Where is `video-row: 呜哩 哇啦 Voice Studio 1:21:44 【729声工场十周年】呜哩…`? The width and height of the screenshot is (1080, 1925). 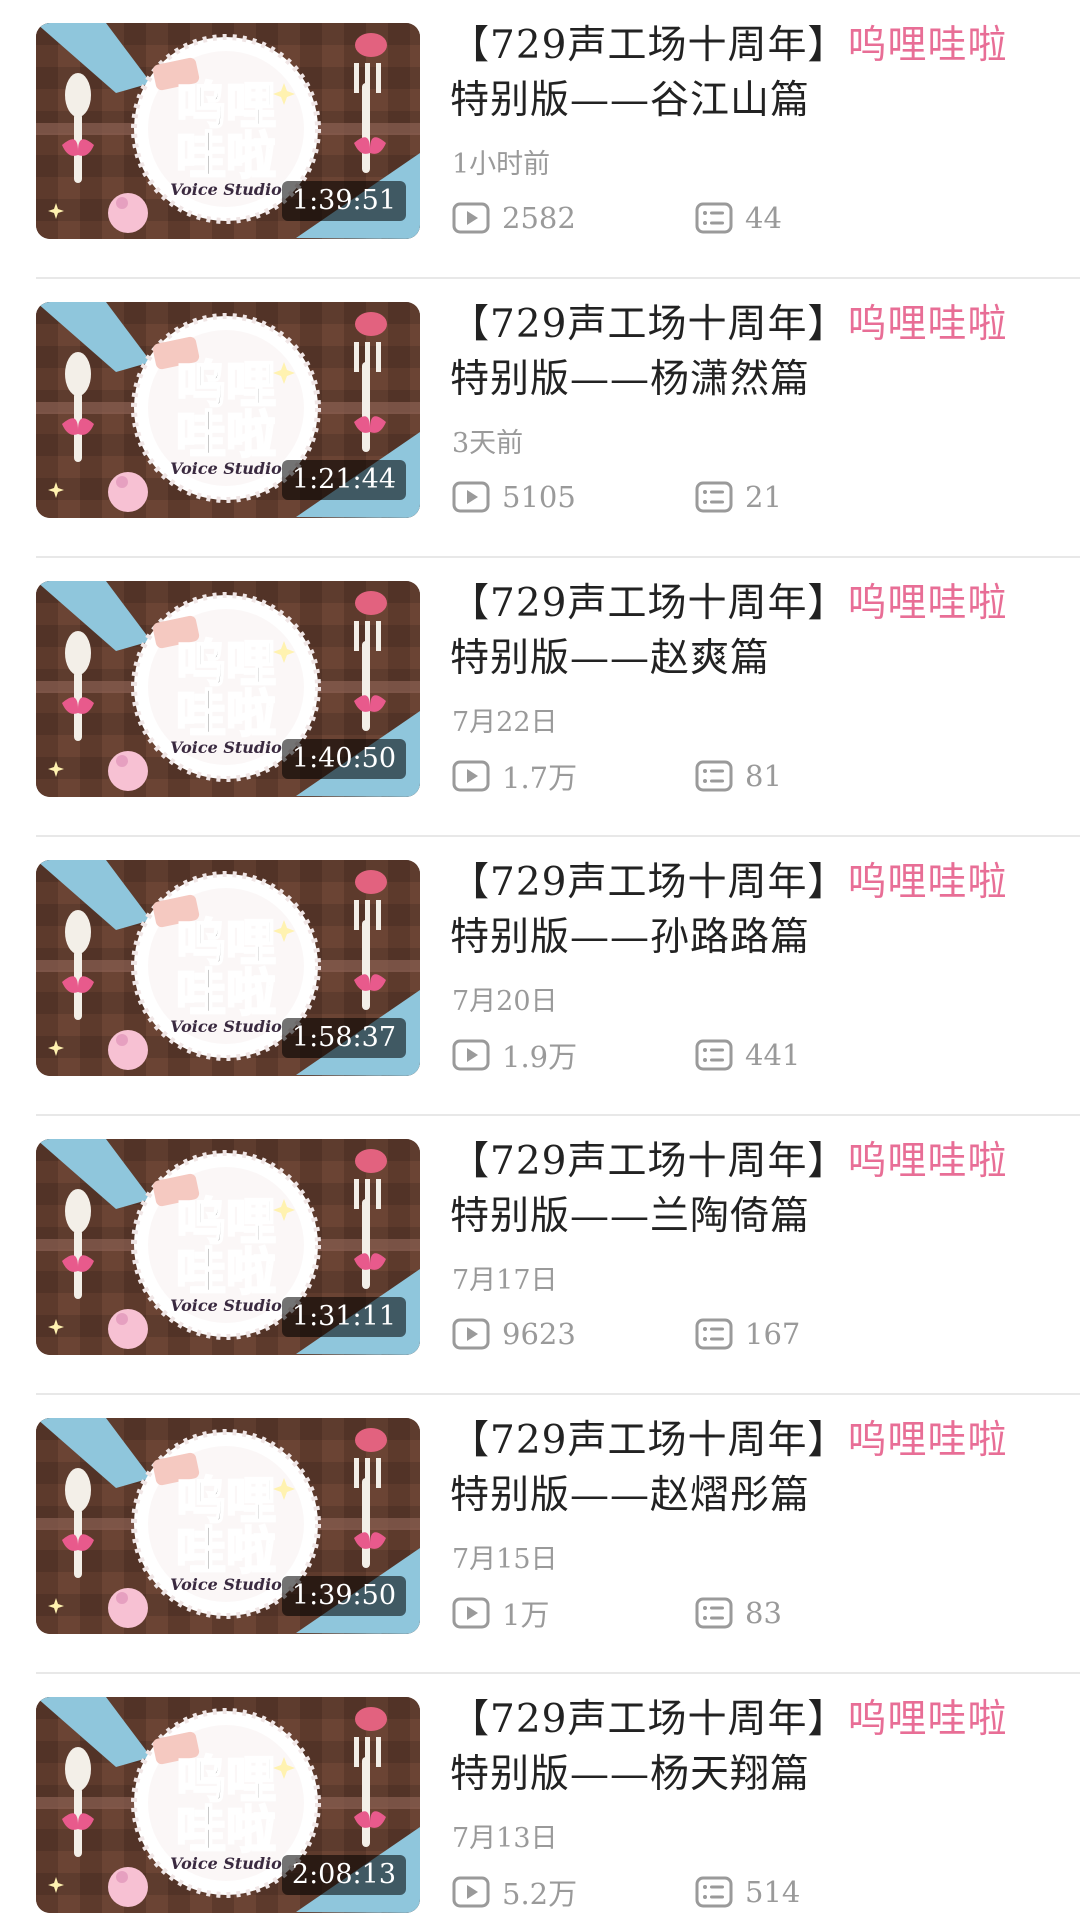
video-row: 呜哩 哇啦 Voice Studio 1:21:44 【729声工场十周年】呜哩… is located at coordinates (540, 418).